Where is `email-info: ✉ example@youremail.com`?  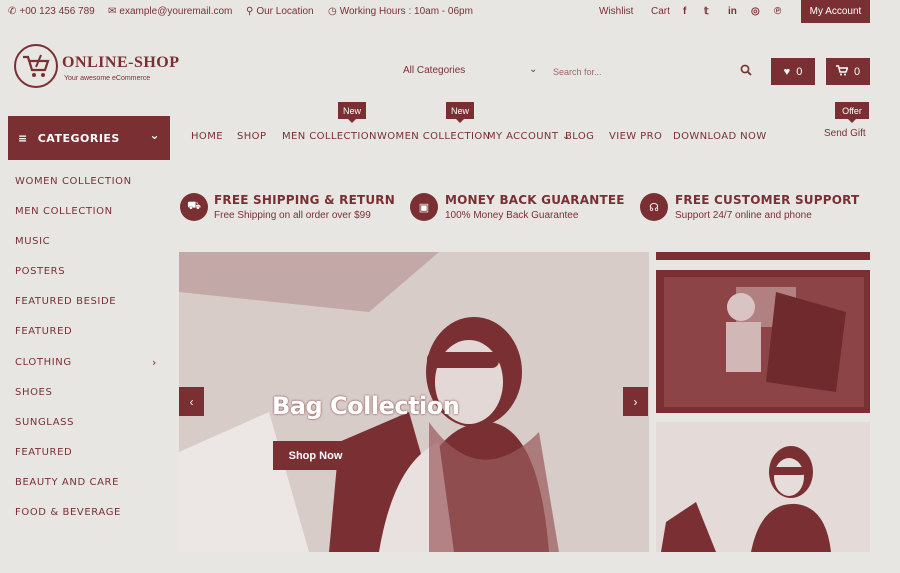
email-info: ✉ example@youremail.com is located at coordinates (170, 11).